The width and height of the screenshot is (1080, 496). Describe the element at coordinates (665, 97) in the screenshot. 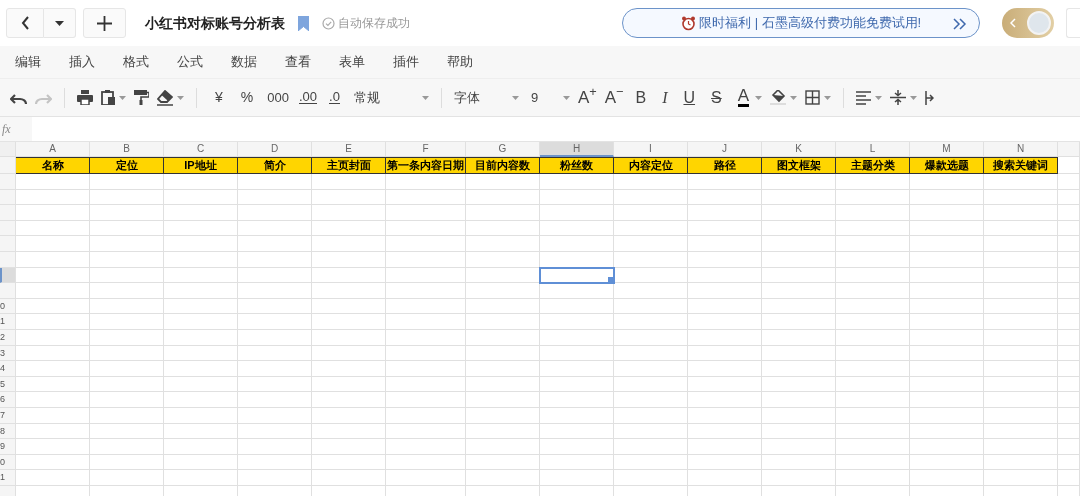

I see `italic-button: I` at that location.